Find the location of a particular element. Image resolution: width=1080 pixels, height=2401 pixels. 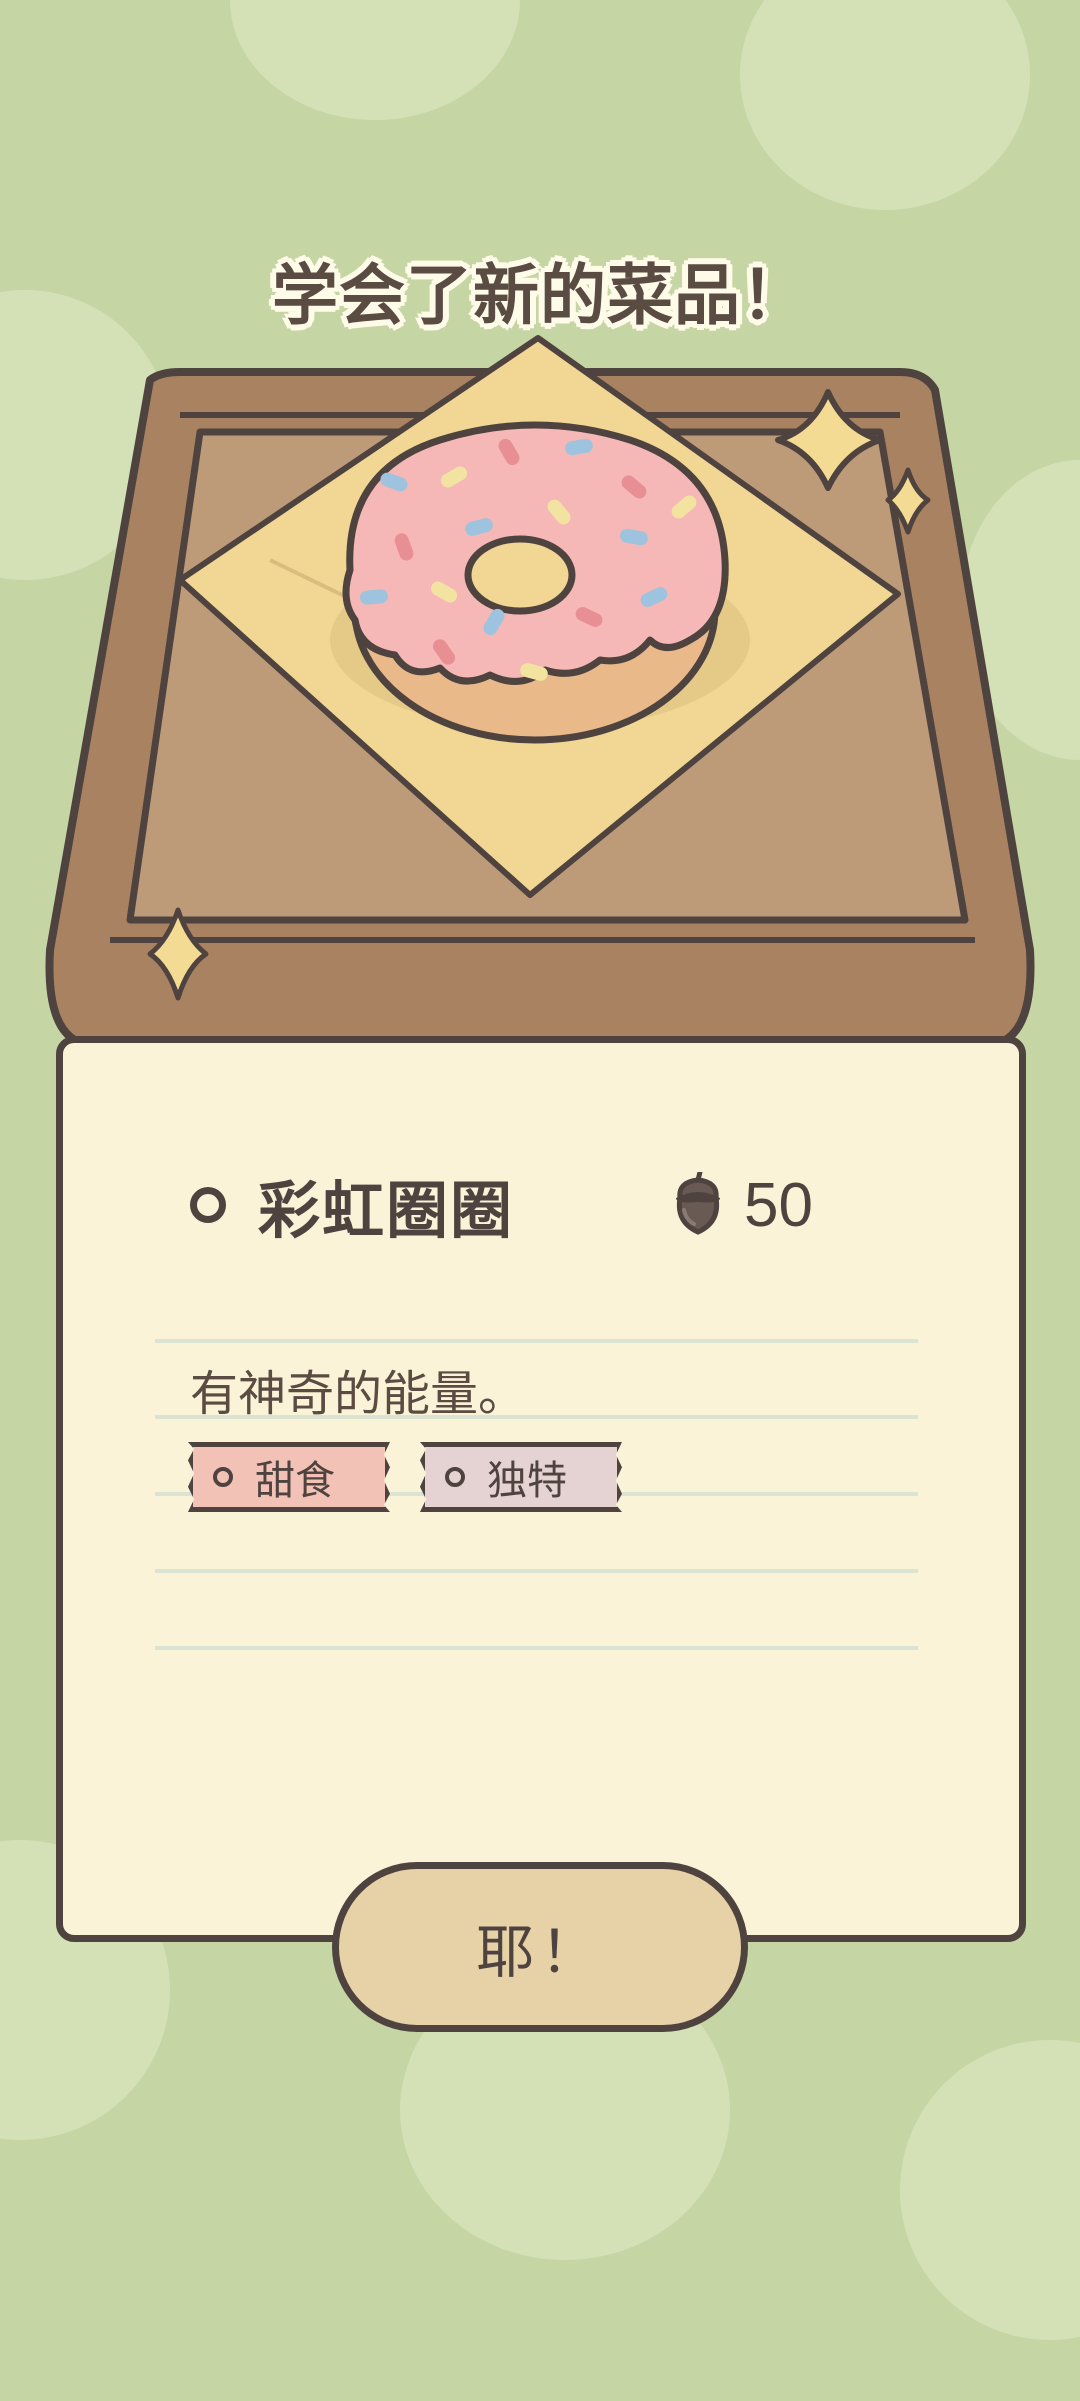

background-blob is located at coordinates (990, 2190).